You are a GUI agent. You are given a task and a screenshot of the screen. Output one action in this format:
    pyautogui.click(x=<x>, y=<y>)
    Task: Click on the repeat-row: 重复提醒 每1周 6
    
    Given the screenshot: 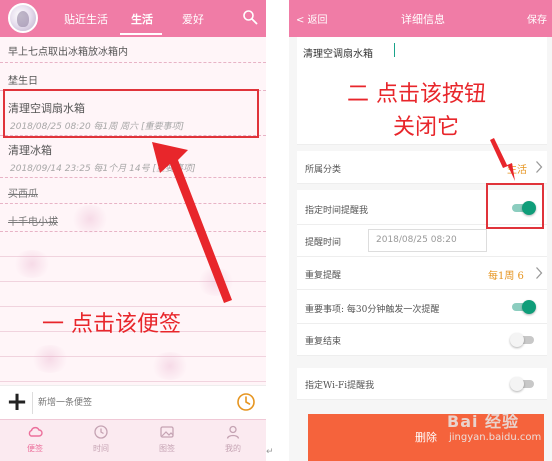 What is the action you would take?
    pyautogui.click(x=422, y=273)
    